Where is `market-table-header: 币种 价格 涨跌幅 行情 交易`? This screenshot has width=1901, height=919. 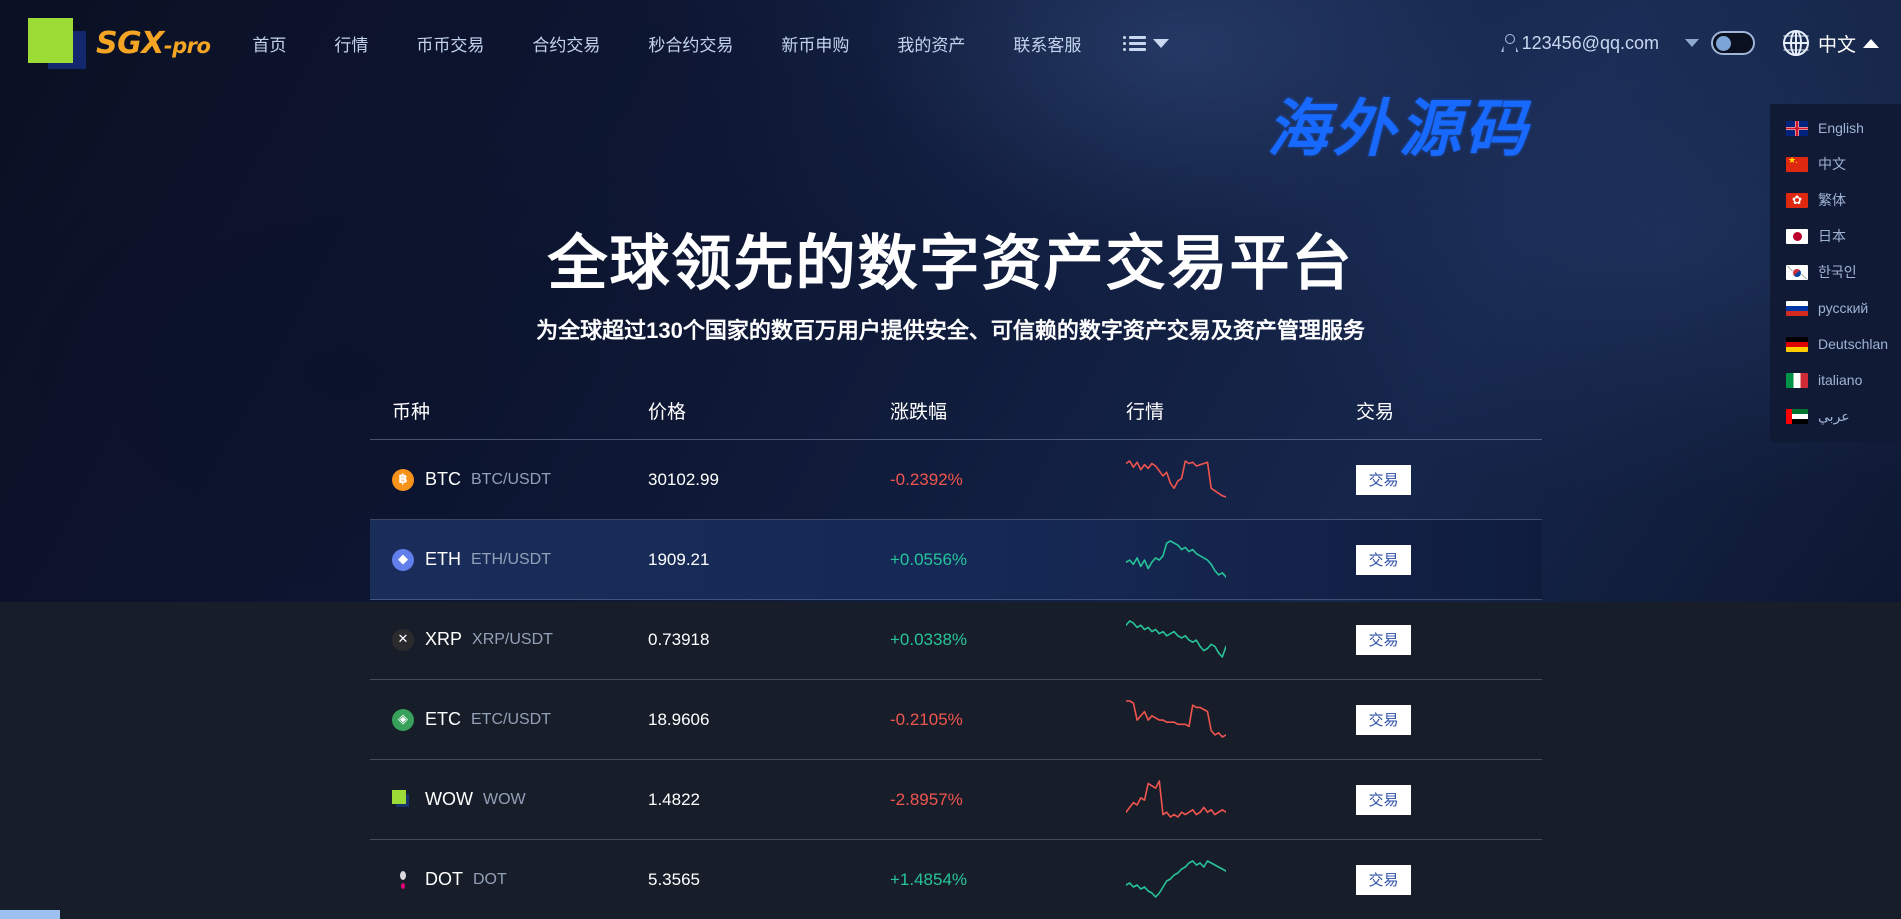
market-table-header: 币种 价格 涨跌幅 行情 交易 is located at coordinates (956, 411).